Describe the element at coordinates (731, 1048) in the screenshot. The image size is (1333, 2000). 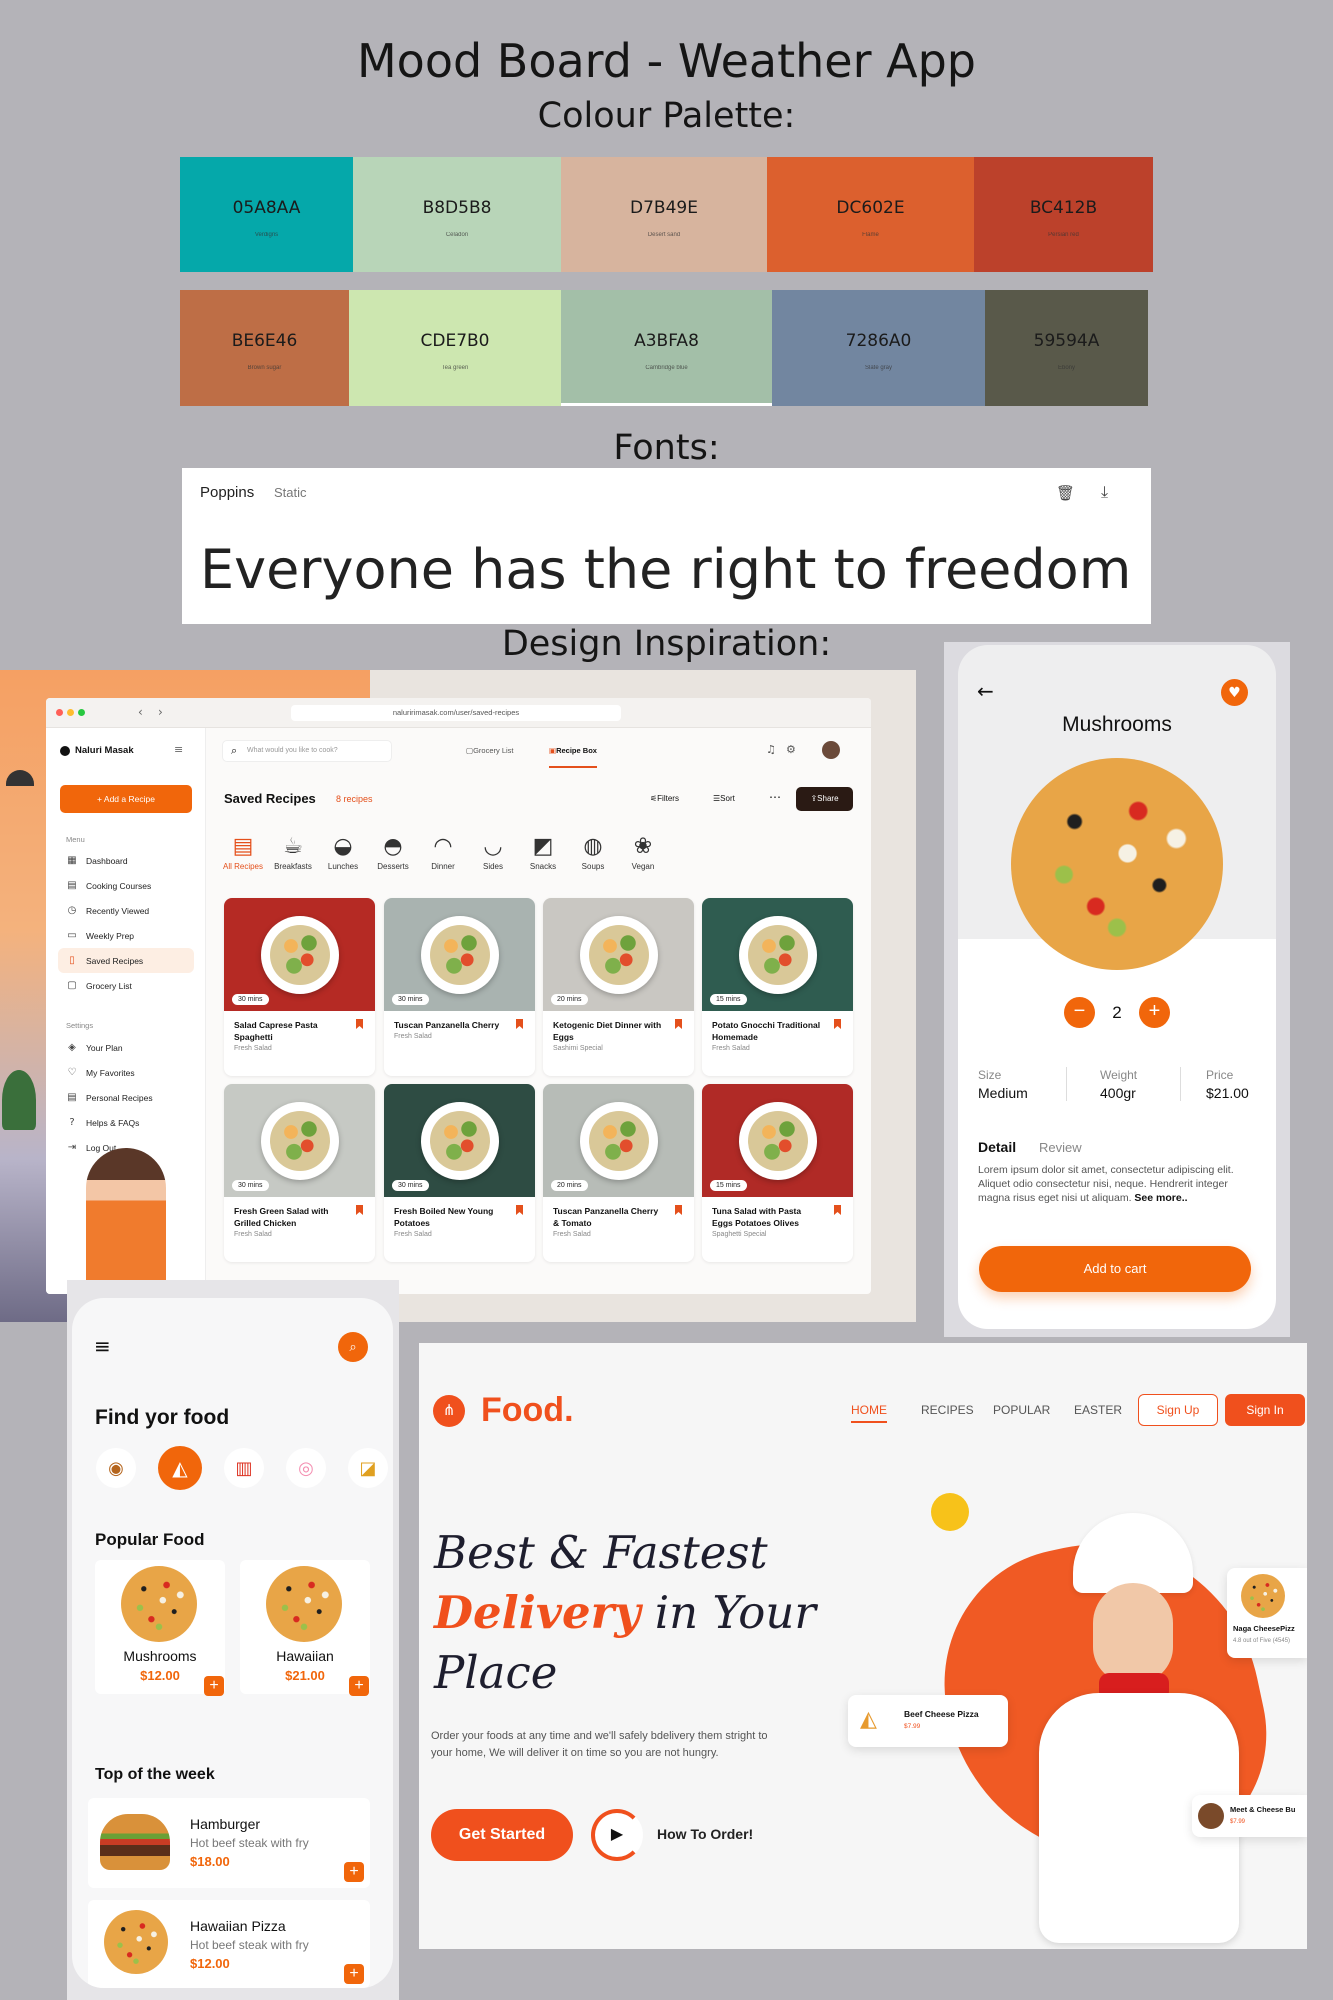
I see `recipe-subtitle: Fresh Salad` at that location.